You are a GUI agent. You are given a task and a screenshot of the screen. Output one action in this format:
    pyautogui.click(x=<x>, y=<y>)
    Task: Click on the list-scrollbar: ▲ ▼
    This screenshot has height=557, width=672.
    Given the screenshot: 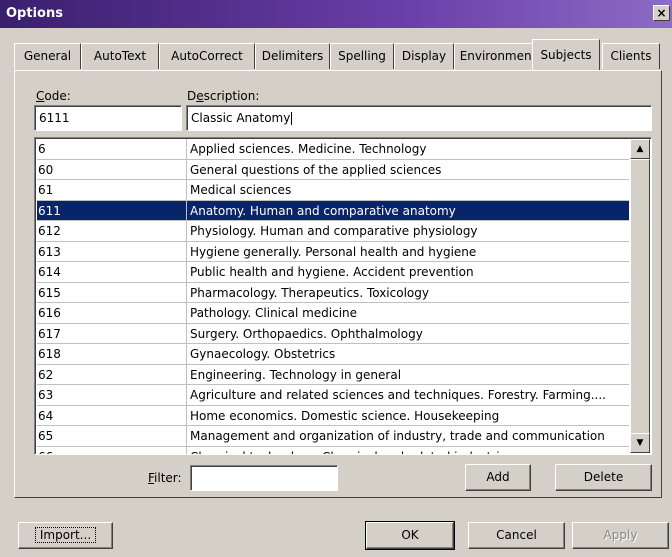 What is the action you would take?
    pyautogui.click(x=640, y=296)
    